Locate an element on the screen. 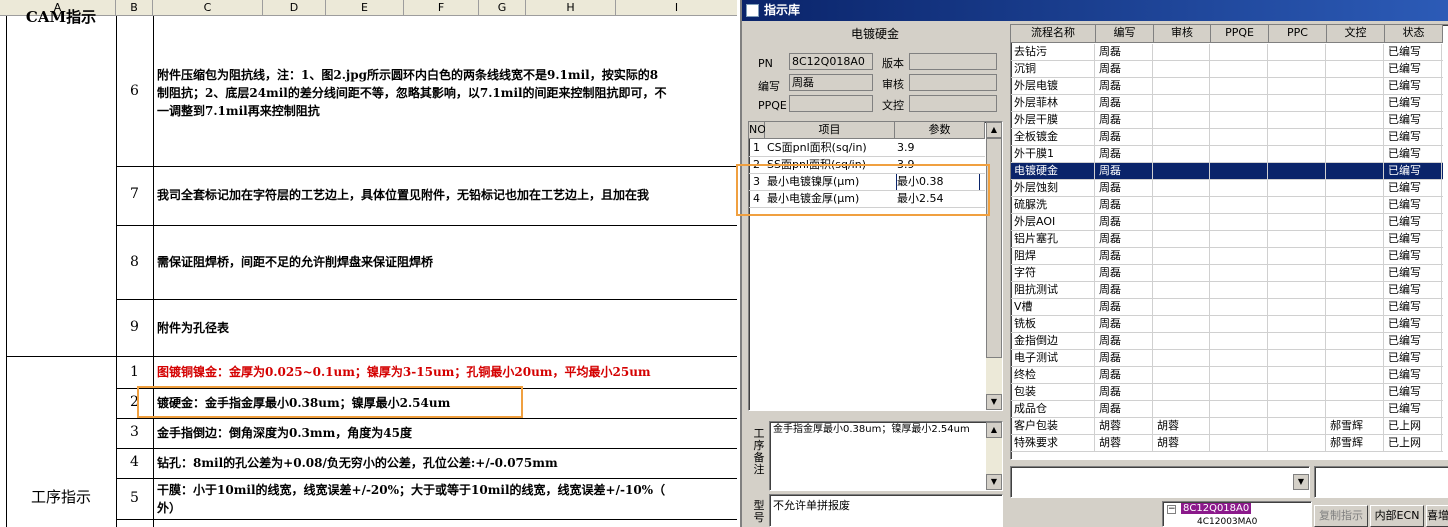 The height and width of the screenshot is (527, 1448). next-button: 喜增 is located at coordinates (1437, 516).